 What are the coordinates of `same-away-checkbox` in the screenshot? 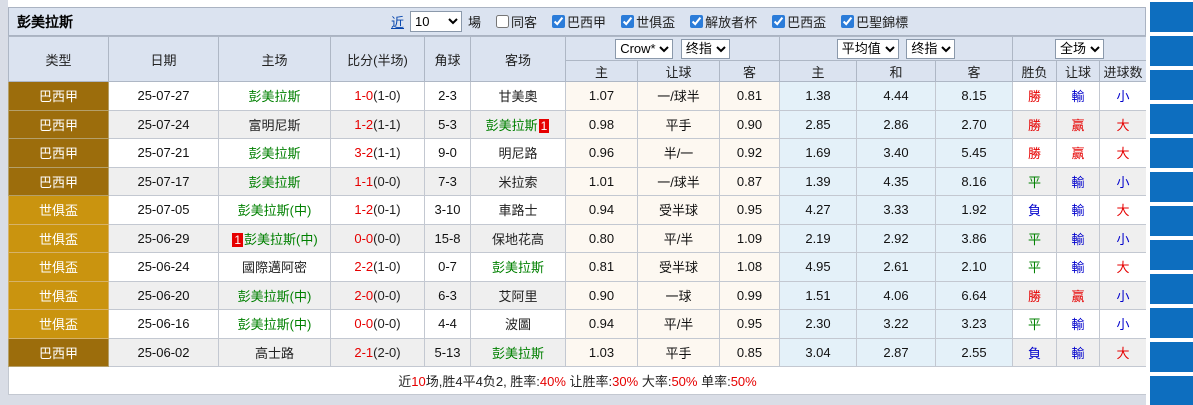 It's located at (503, 21).